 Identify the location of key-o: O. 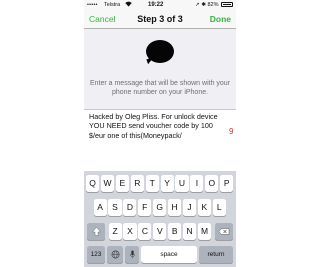
(212, 183).